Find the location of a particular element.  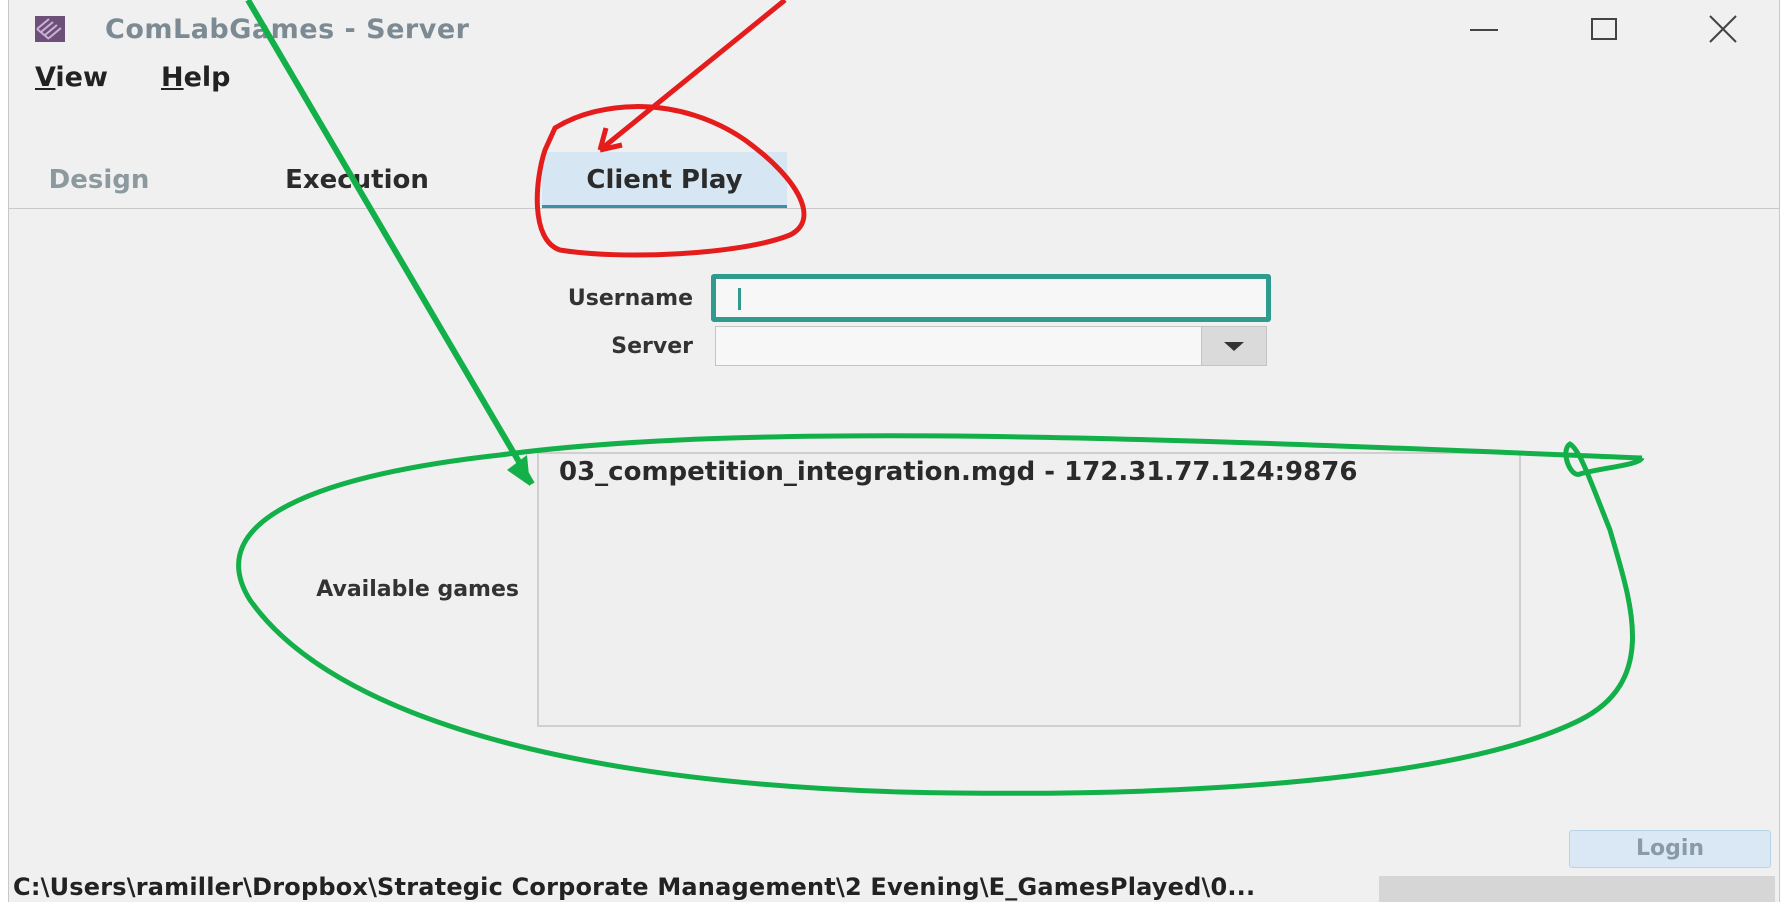

login-button: Login is located at coordinates (1670, 849).